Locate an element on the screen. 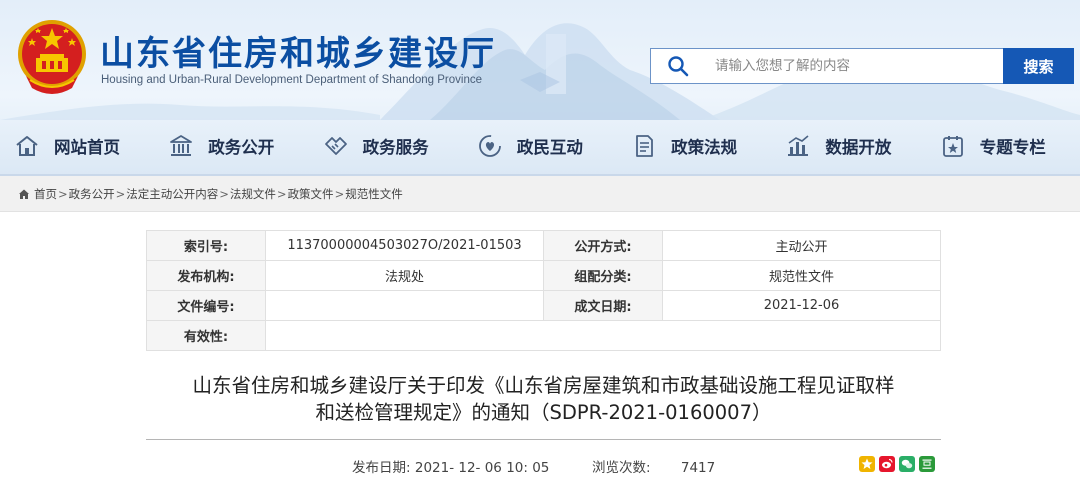 This screenshot has width=1080, height=495. article-title-line-1: 山东省住房和城乡建设厅关于印发《山东省房屋建筑和市政基础设施工程见证取样 is located at coordinates (543, 385).